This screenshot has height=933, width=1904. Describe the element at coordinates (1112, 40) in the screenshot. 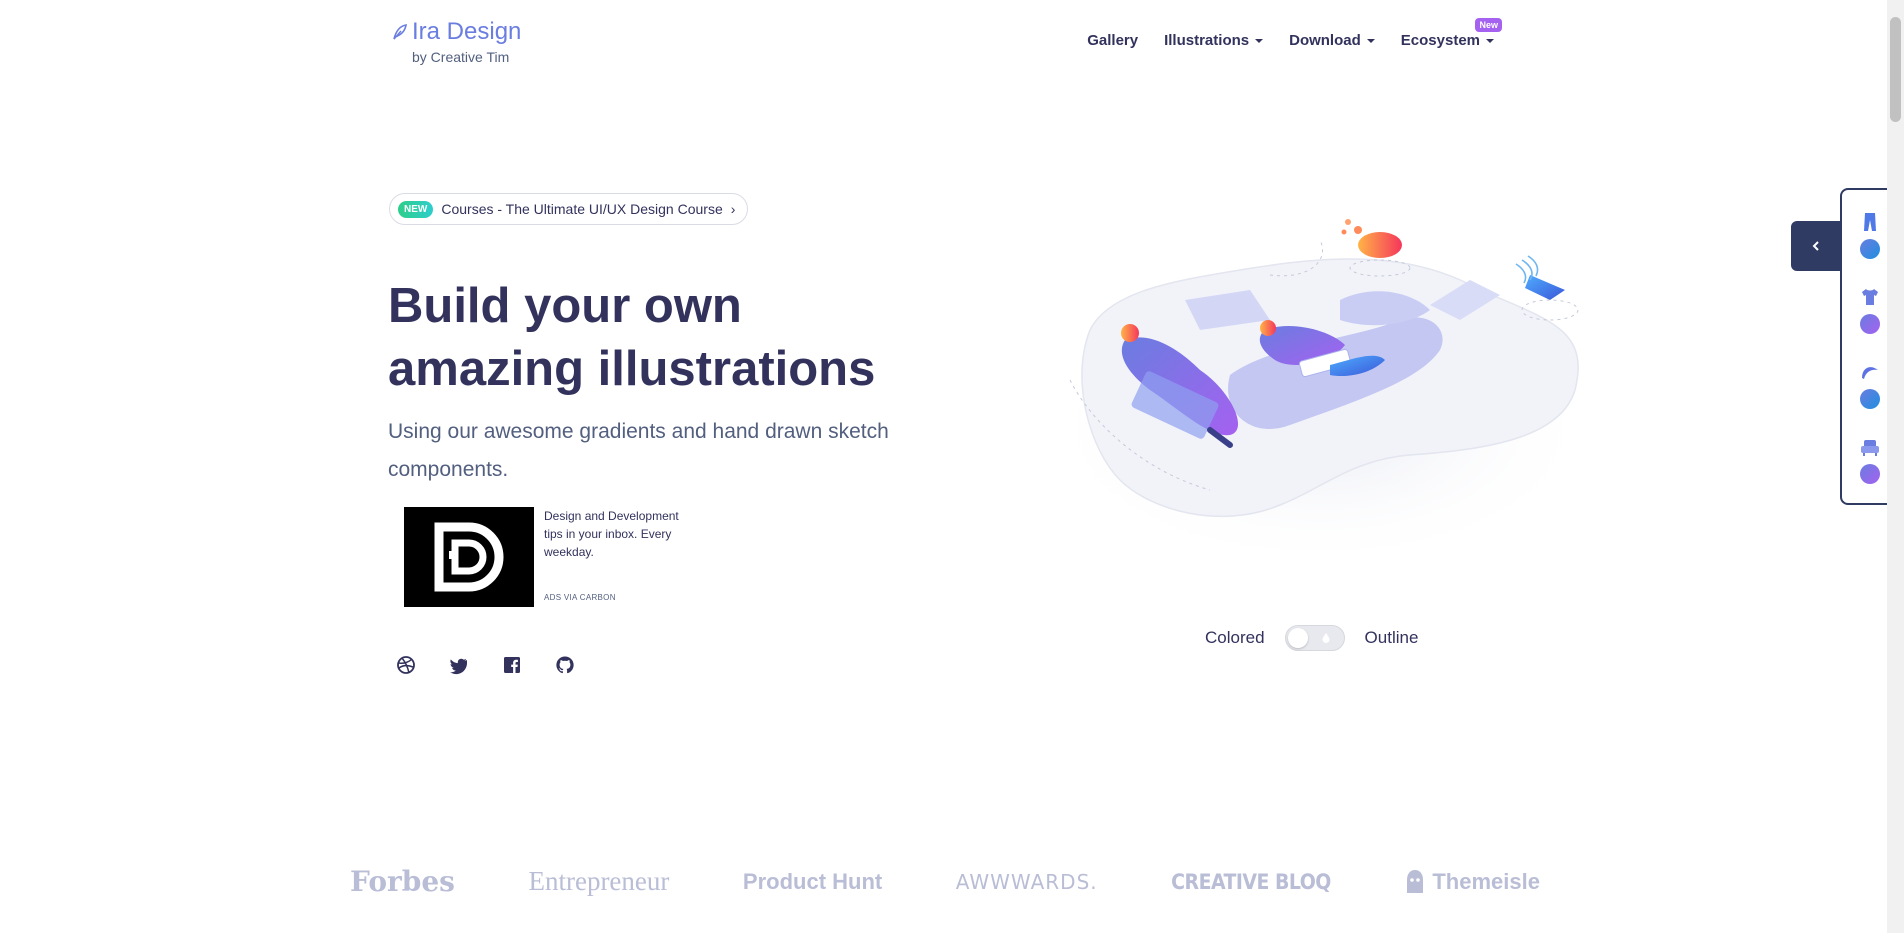

I see `nav-gallery: Gallery` at that location.